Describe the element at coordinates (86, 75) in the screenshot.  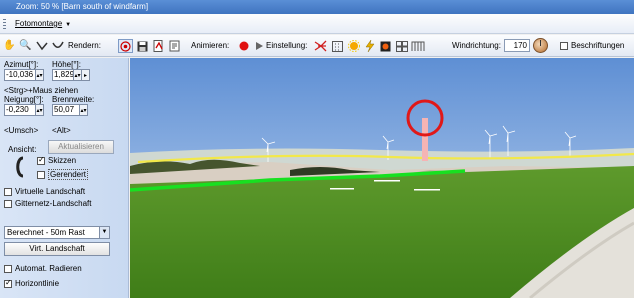
I see `height-step-icon: ▸` at that location.